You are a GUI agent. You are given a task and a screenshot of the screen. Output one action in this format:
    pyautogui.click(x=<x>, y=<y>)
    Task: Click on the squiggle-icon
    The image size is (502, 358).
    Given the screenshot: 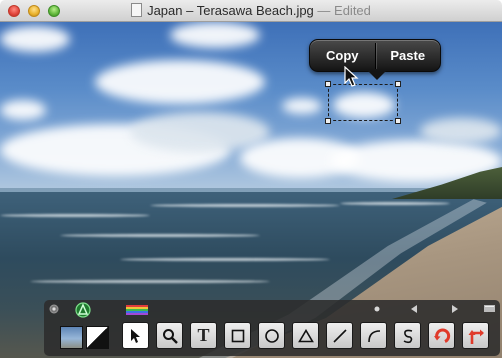 What is the action you would take?
    pyautogui.click(x=407, y=336)
    